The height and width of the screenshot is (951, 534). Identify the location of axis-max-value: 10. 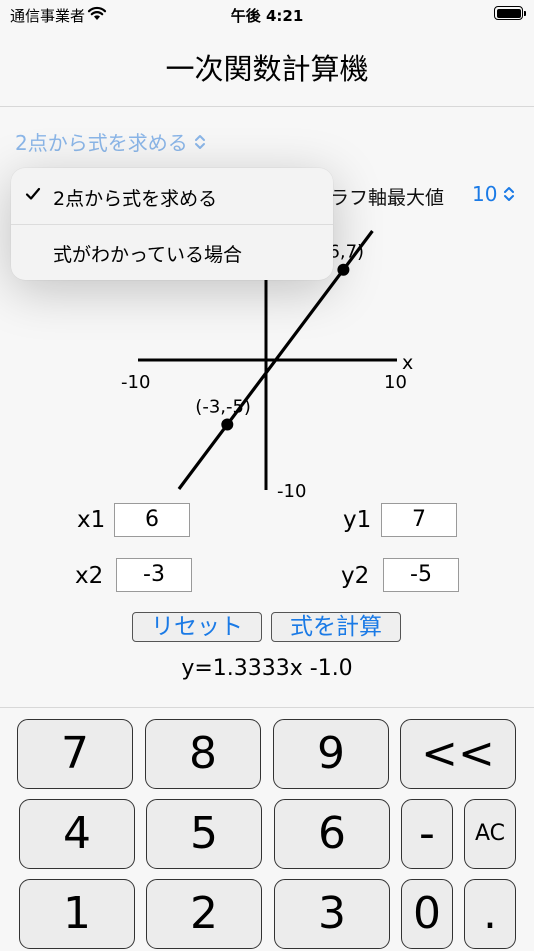
(485, 194).